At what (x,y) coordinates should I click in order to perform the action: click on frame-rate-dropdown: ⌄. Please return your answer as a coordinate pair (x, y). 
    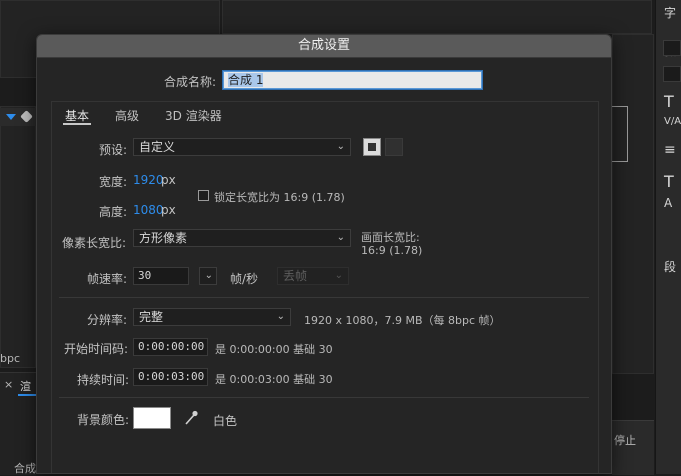
    Looking at the image, I should click on (208, 276).